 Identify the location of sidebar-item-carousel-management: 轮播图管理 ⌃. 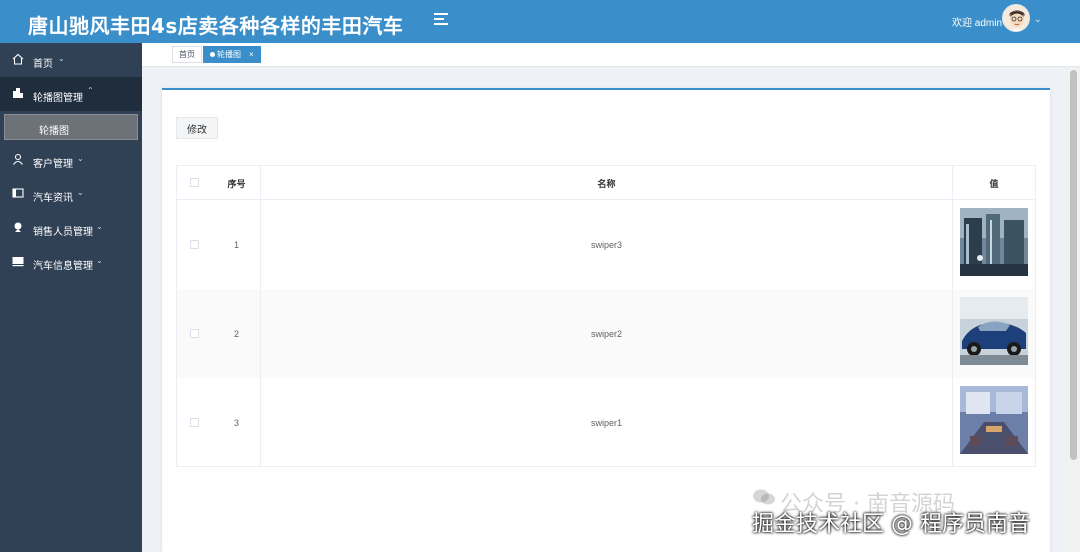
(71, 94).